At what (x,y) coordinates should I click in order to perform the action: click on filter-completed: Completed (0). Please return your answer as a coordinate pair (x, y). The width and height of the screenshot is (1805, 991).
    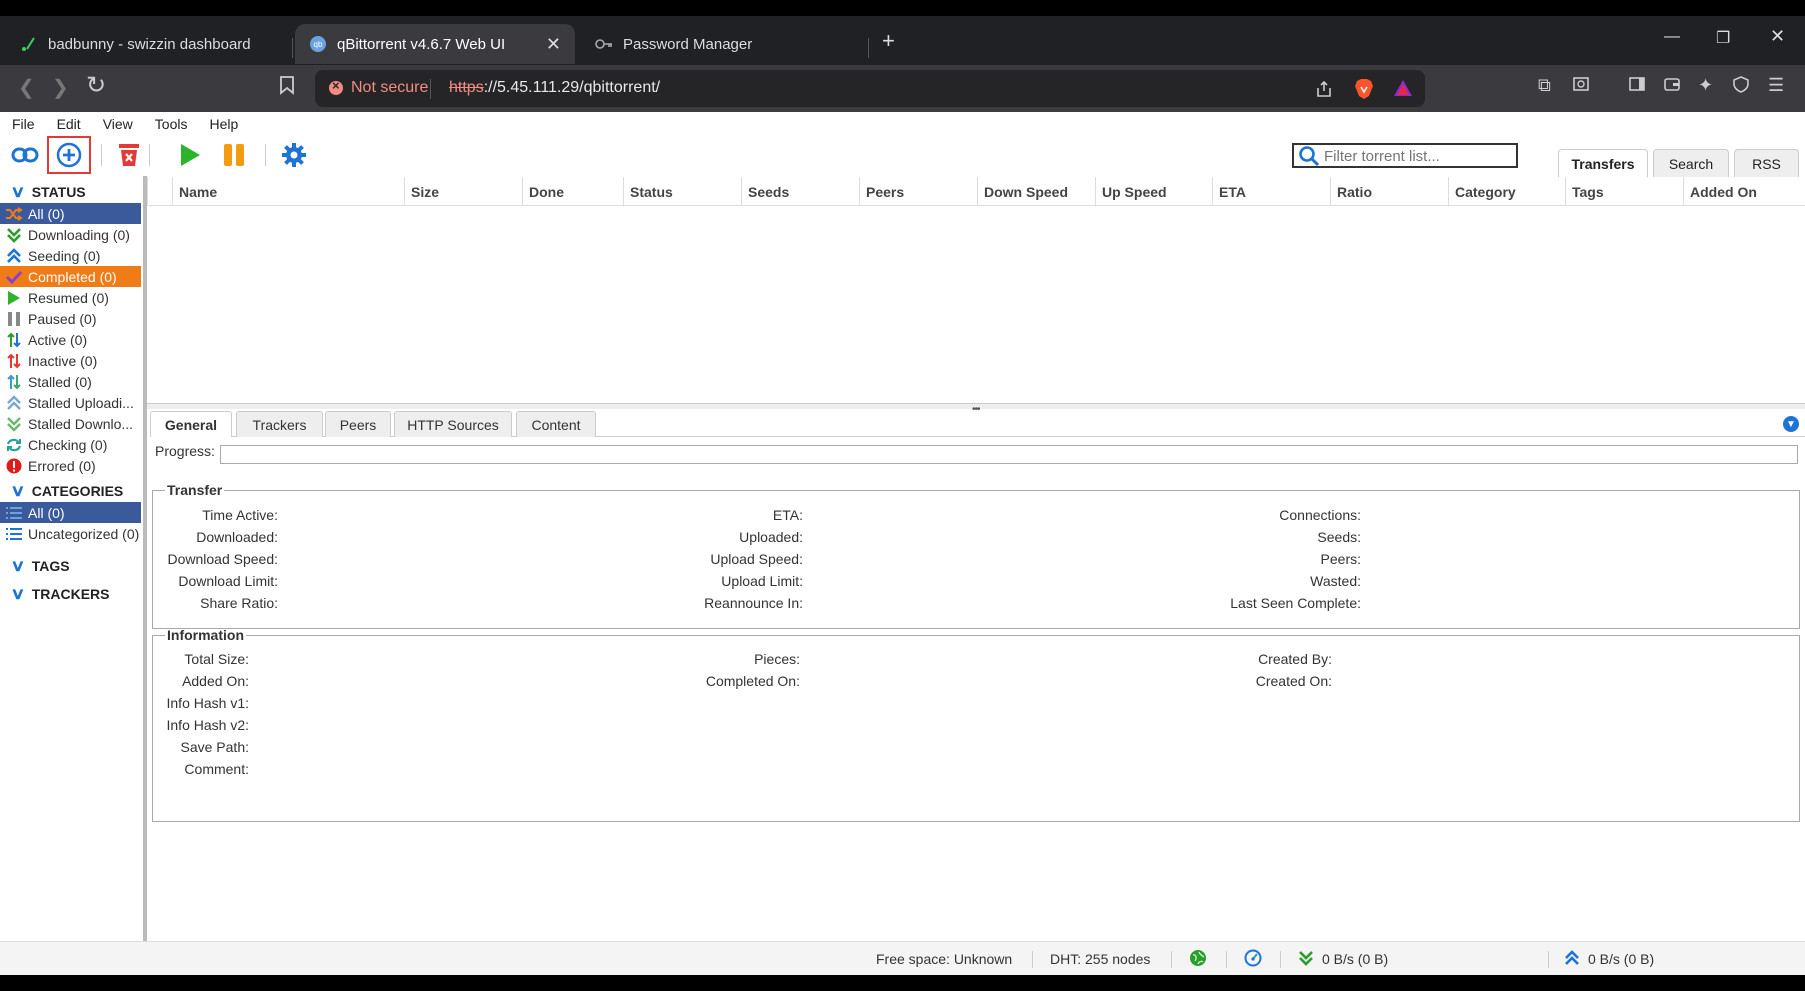
    Looking at the image, I should click on (70, 276).